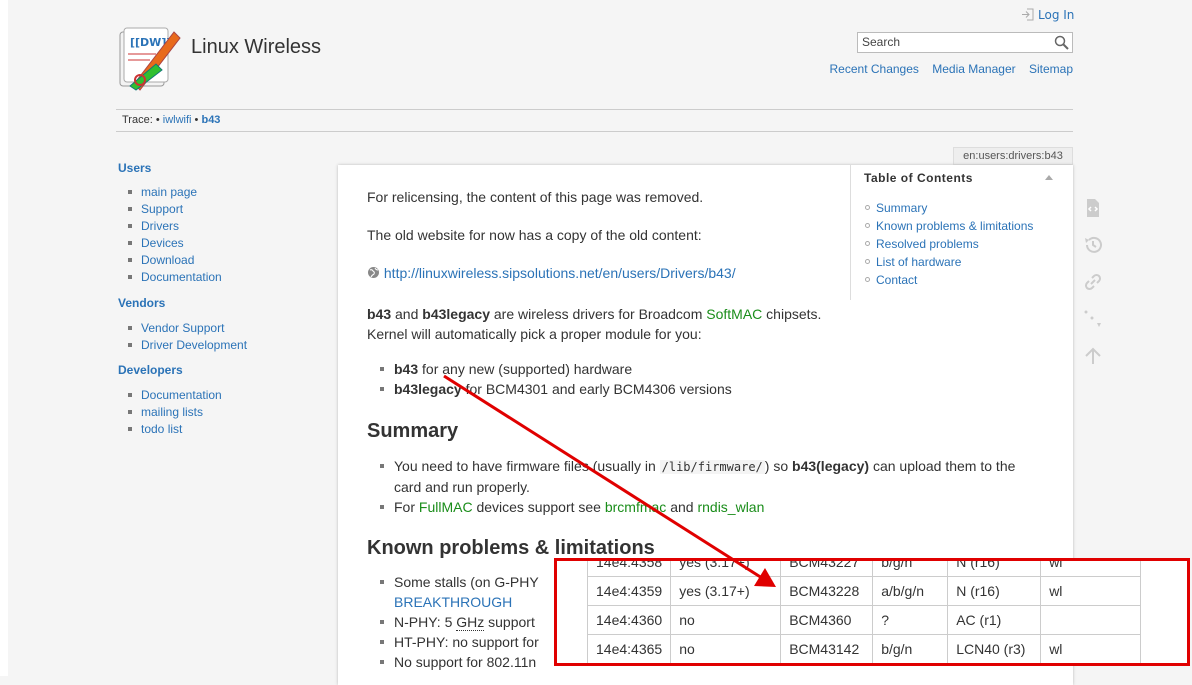  Describe the element at coordinates (1061, 42) in the screenshot. I see `search-icon` at that location.